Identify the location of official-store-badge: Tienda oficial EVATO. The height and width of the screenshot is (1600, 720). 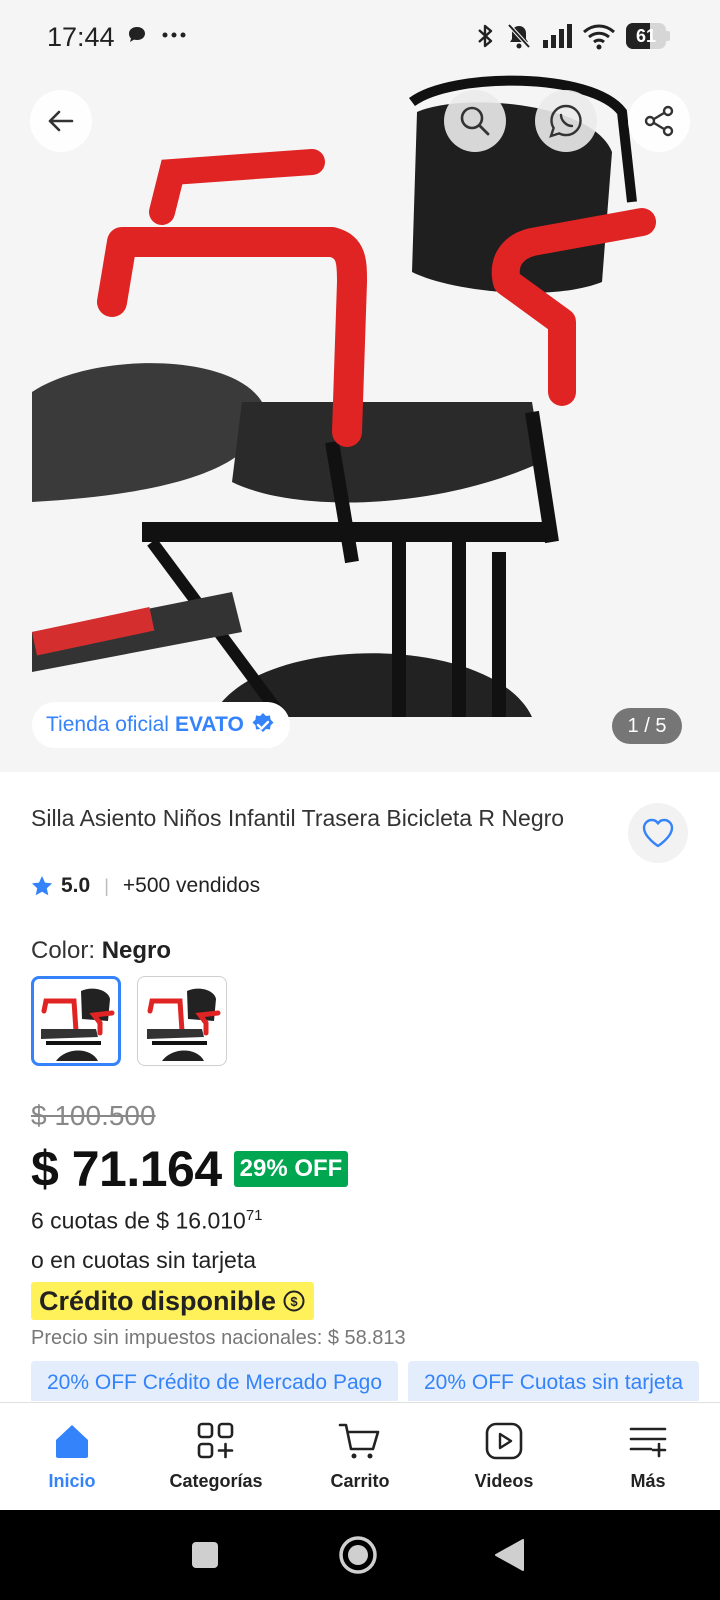
(161, 725).